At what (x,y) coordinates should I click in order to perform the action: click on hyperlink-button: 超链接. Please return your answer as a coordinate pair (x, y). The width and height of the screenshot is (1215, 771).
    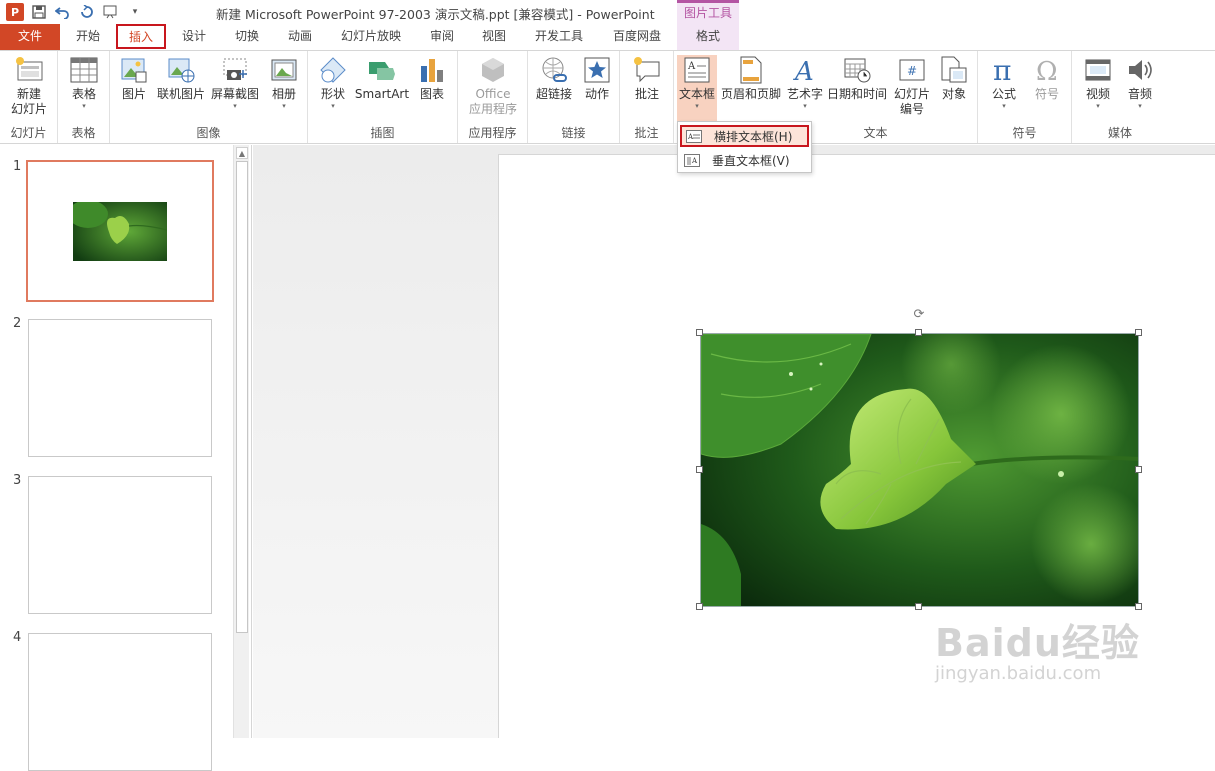
    Looking at the image, I should click on (554, 78).